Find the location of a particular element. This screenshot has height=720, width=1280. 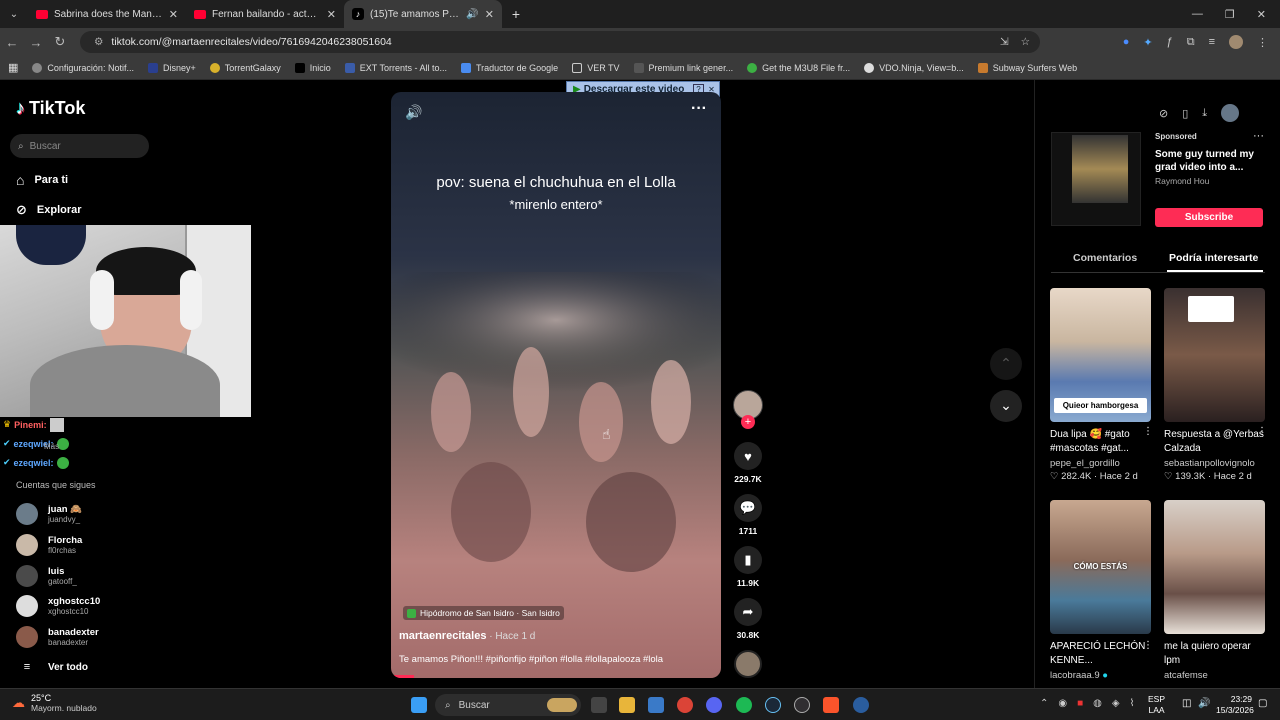

file-explorer-icon is located at coordinates (627, 705).